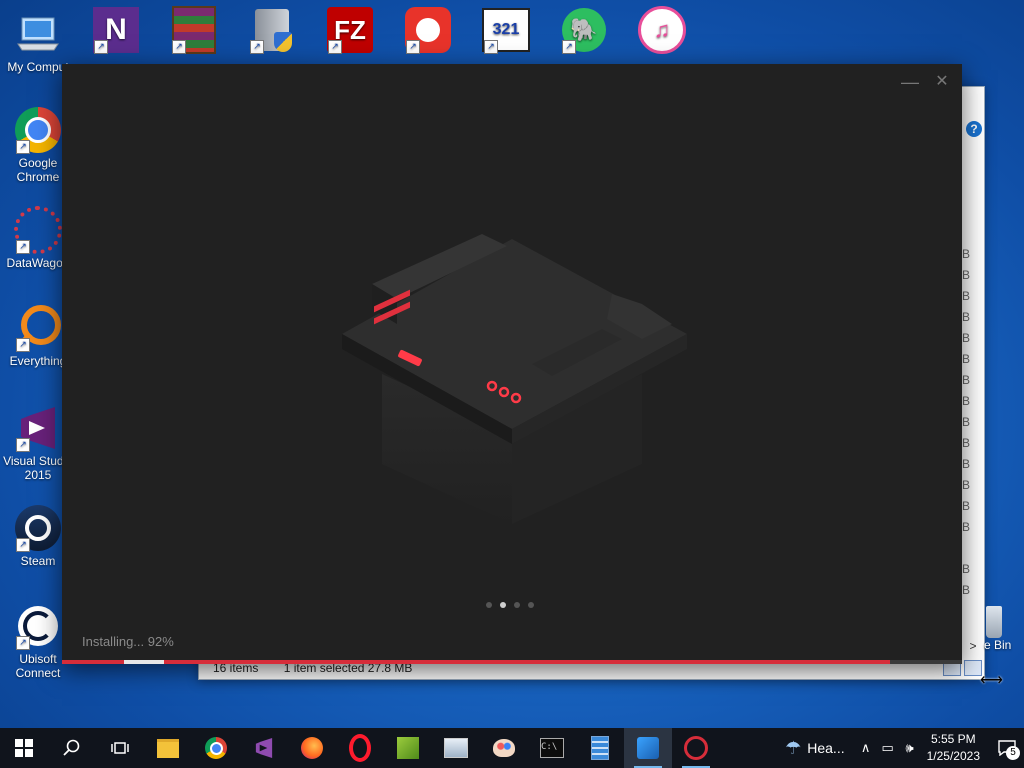 The width and height of the screenshot is (1024, 768). What do you see at coordinates (953, 748) in the screenshot?
I see `clock: 5:55 PM 1/25/2023` at bounding box center [953, 748].